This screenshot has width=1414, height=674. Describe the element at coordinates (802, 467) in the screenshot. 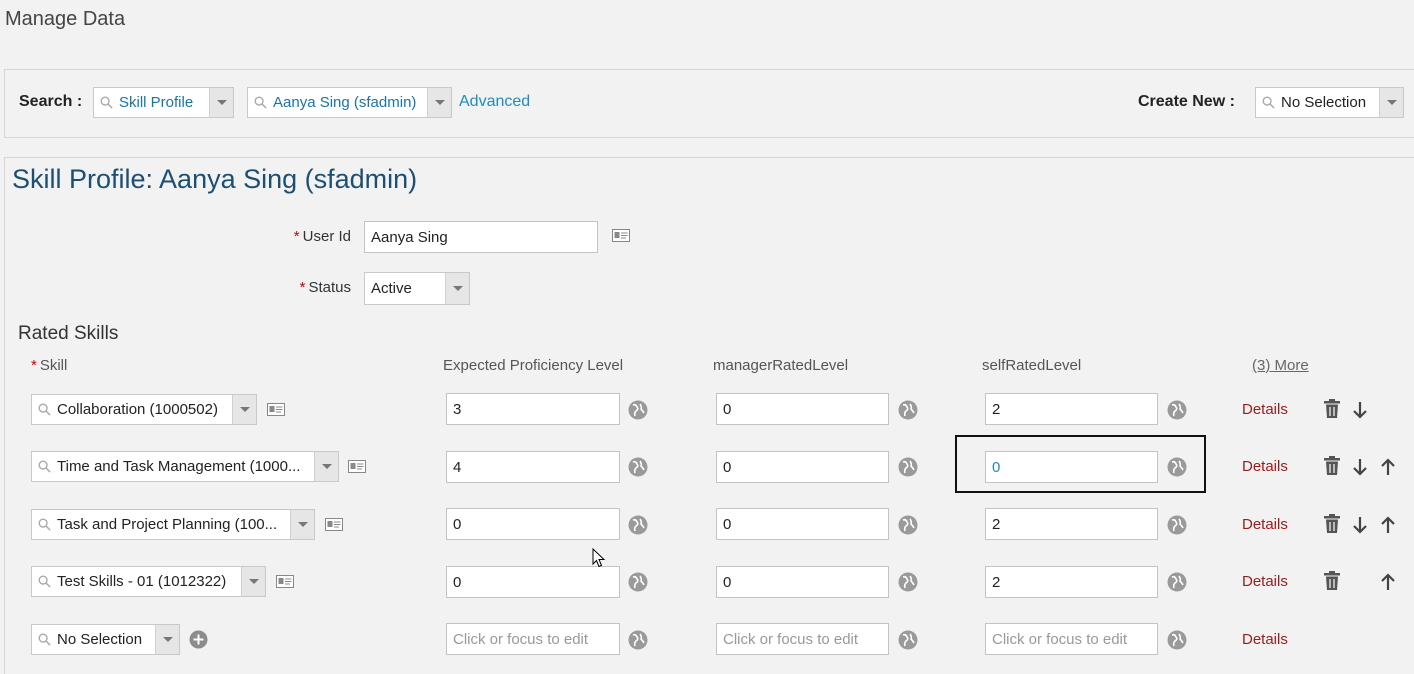

I see `manager-level-input-row-2: 0` at that location.